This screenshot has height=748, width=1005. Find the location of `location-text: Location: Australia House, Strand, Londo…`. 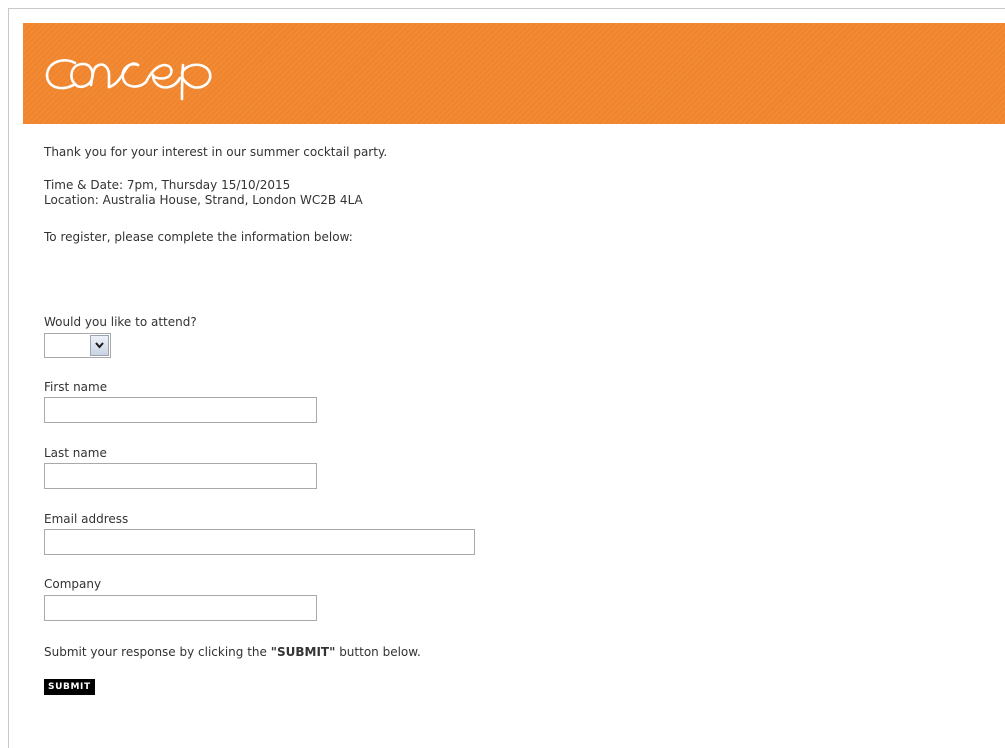

location-text: Location: Australia House, Strand, Londo… is located at coordinates (203, 200).